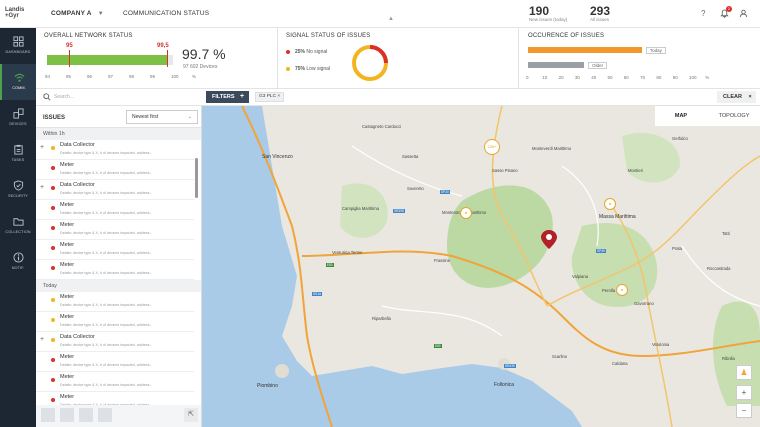 The image size is (760, 427). What do you see at coordinates (111, 76) in the screenshot?
I see `axis-tick-label: 97` at bounding box center [111, 76].